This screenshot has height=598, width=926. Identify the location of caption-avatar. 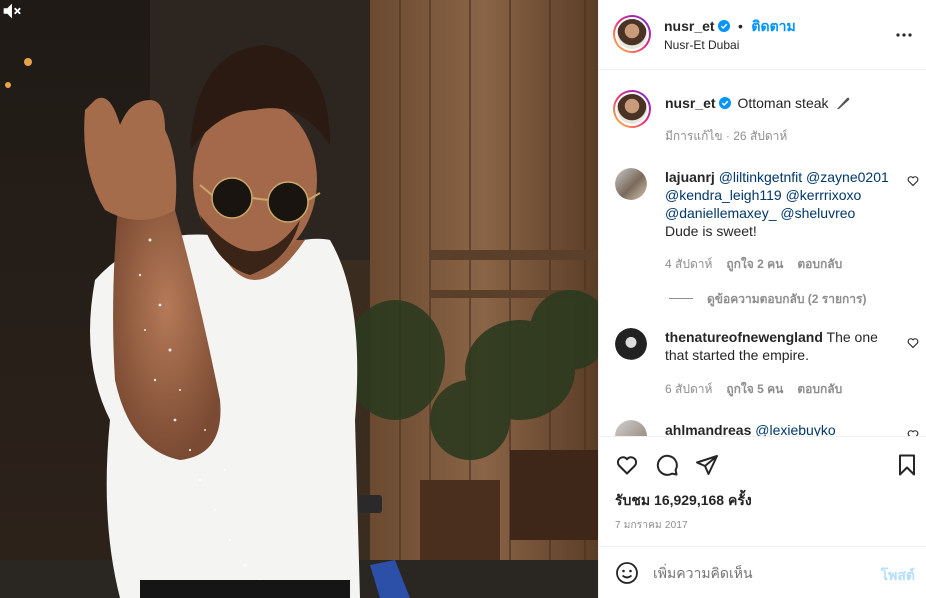
(632, 109).